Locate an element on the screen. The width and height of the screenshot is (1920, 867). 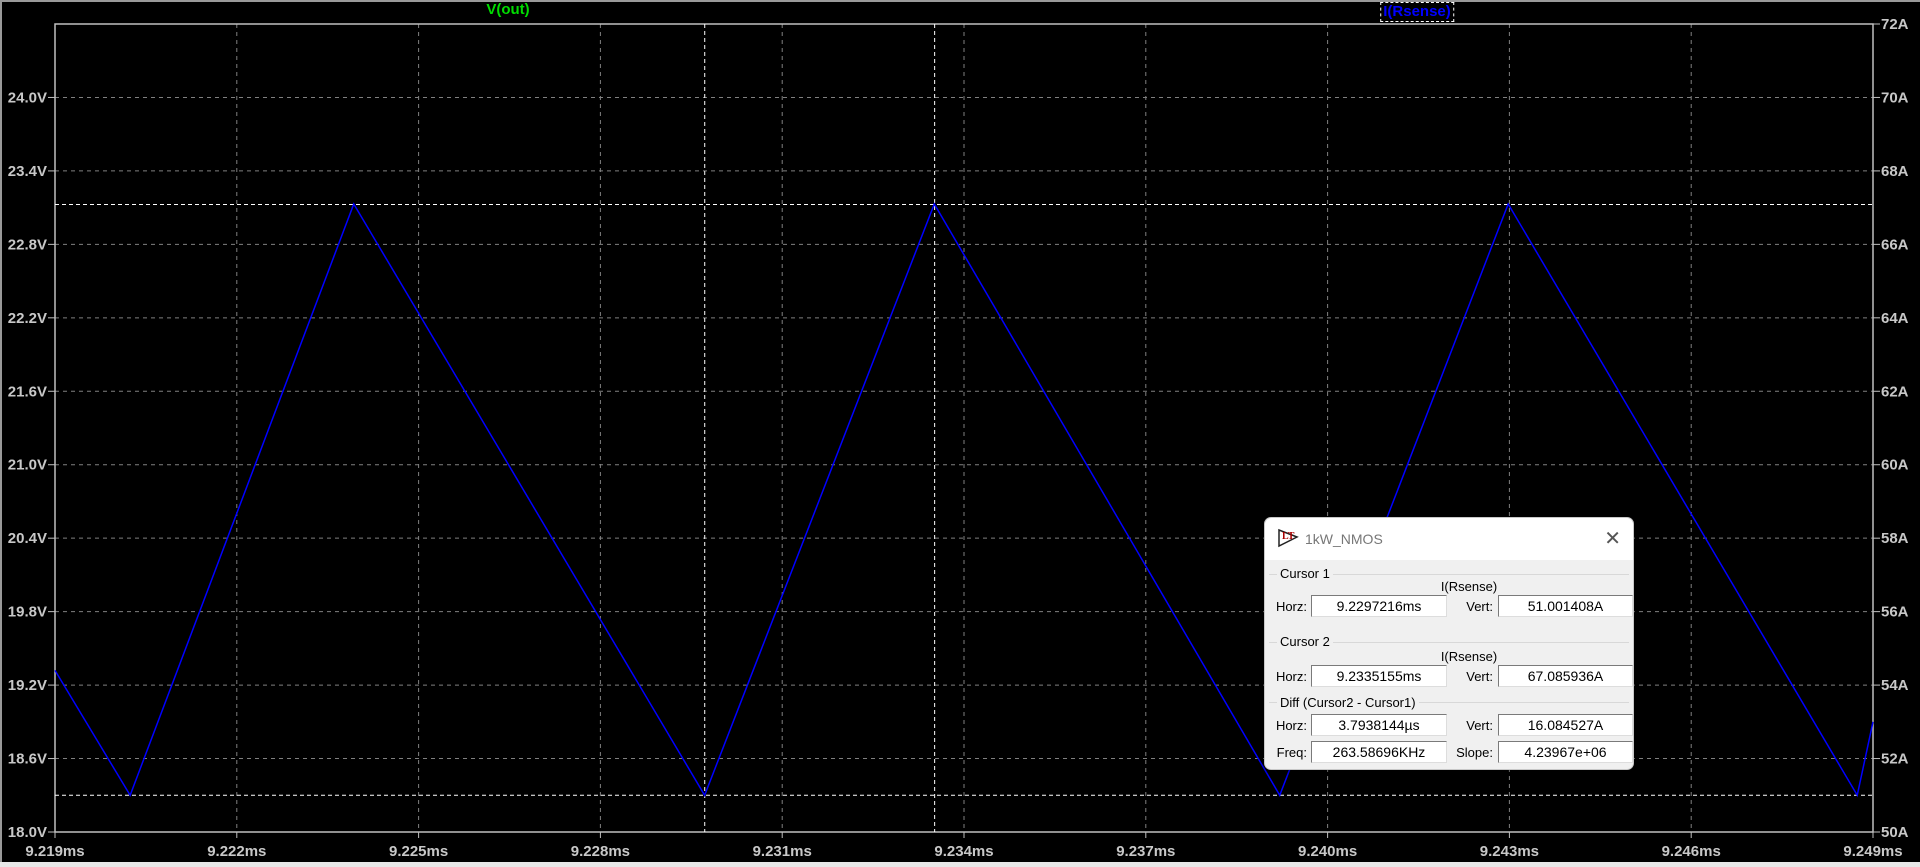
y-right-tick-label: 68A is located at coordinates (1895, 171).